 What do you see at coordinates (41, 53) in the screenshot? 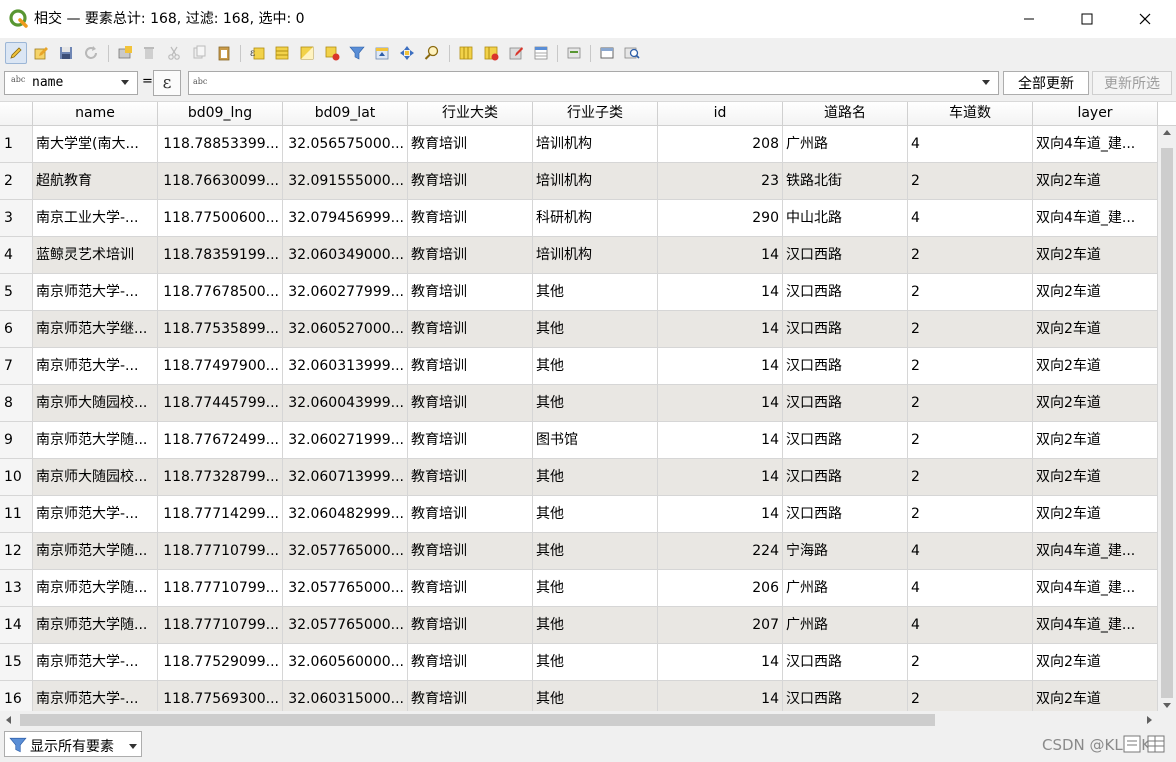
I see `multi-edit-button` at bounding box center [41, 53].